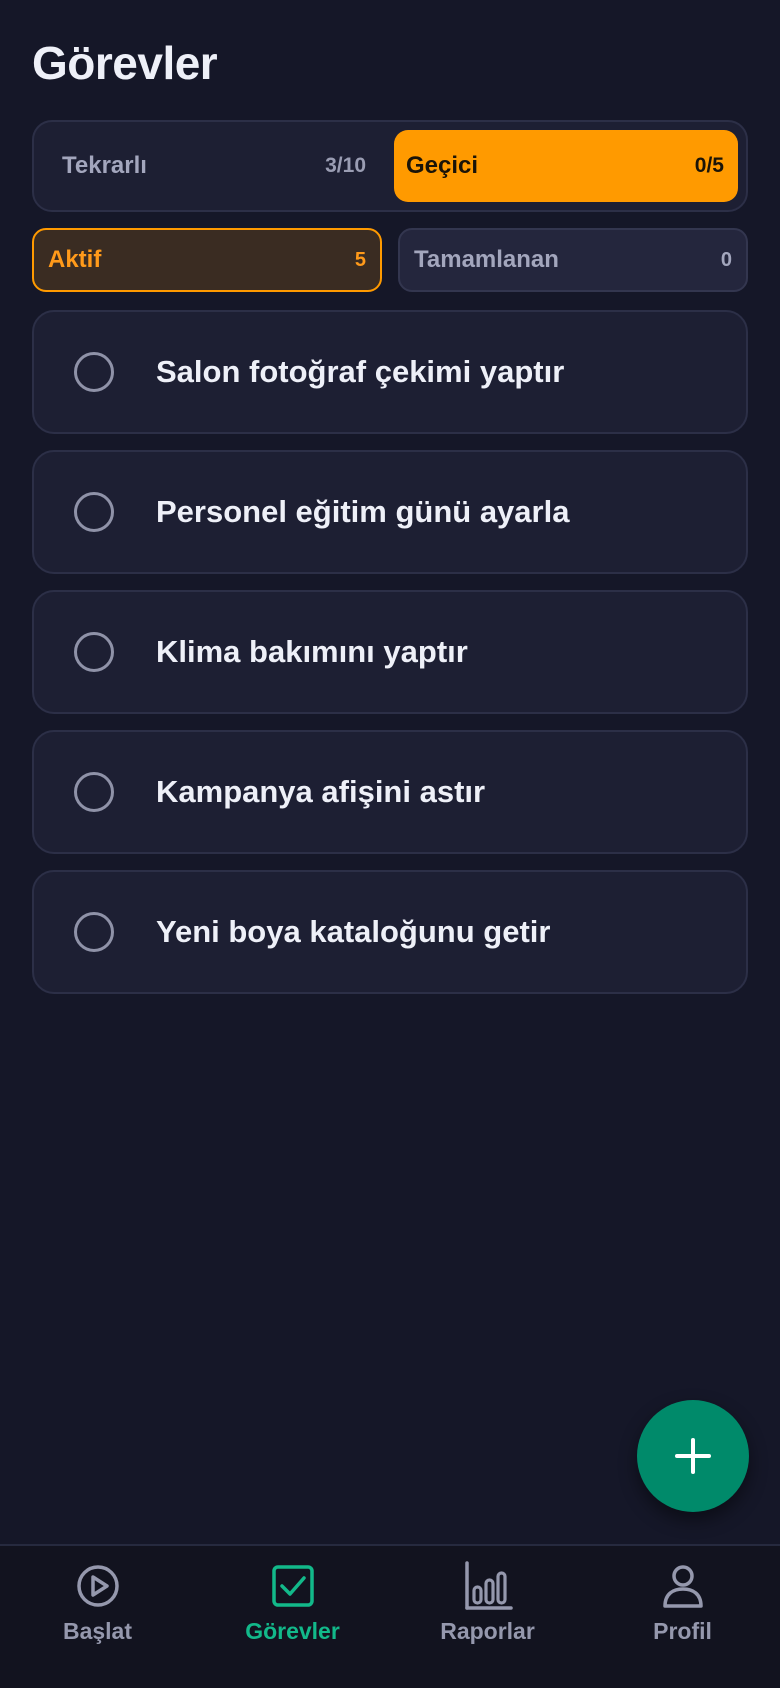 This screenshot has height=1688, width=780. I want to click on bar-chart-icon, so click(488, 1585).